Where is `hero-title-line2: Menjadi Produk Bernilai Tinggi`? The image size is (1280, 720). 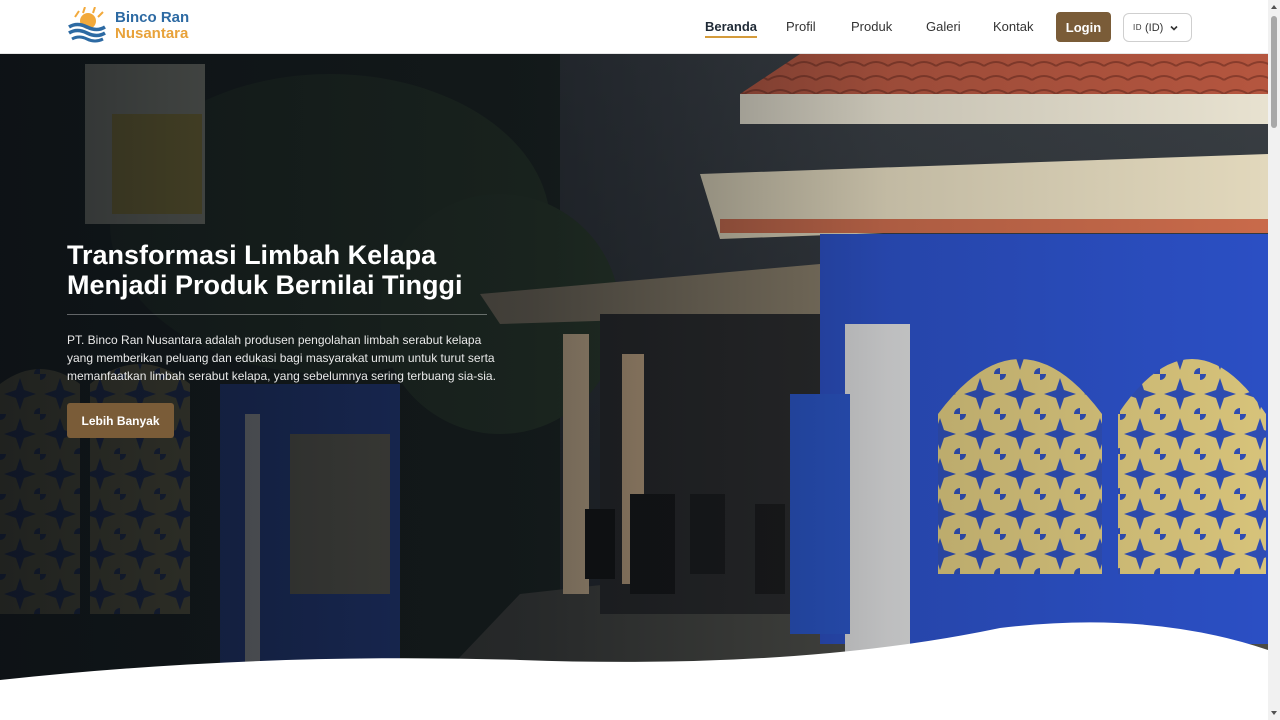 hero-title-line2: Menjadi Produk Bernilai Tinggi is located at coordinates (265, 285).